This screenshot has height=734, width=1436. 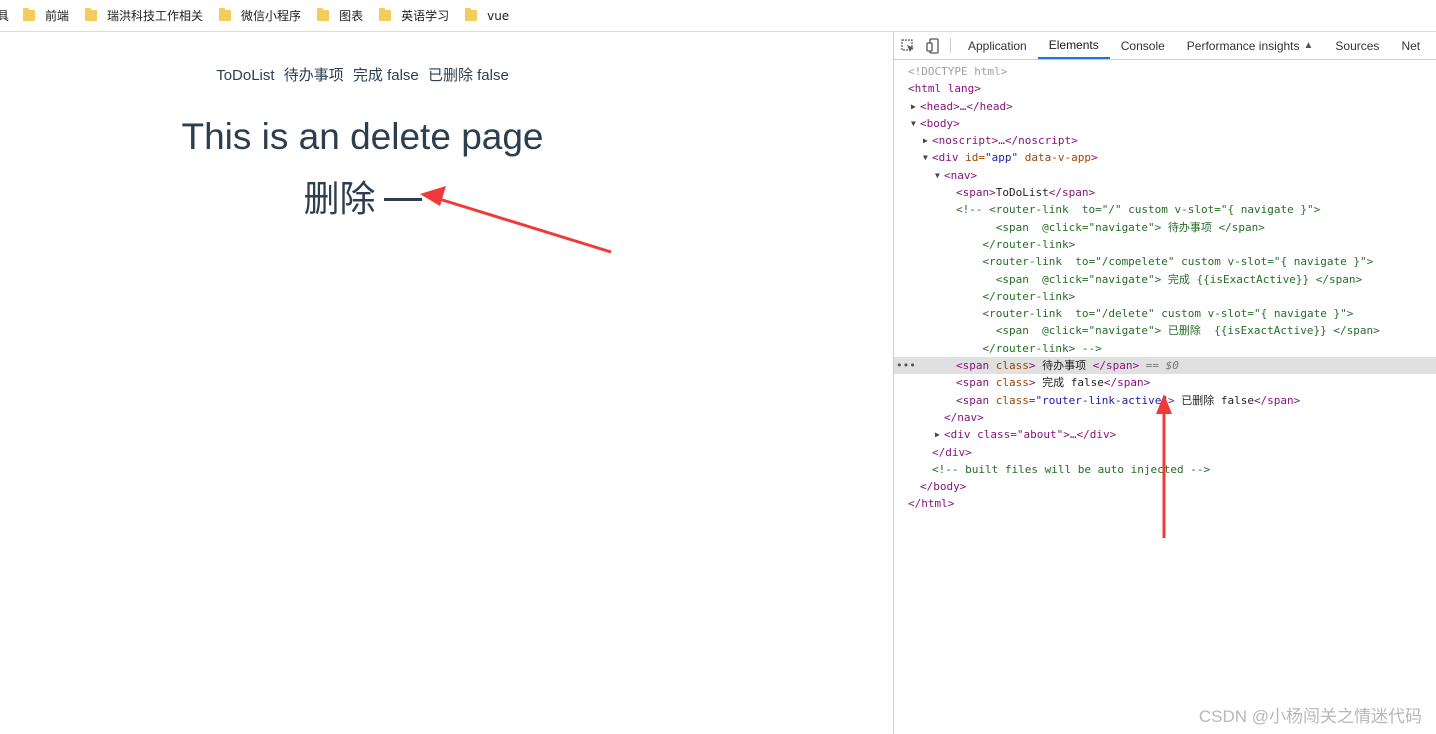 I want to click on arrow-to-dash, so click(x=516, y=220).